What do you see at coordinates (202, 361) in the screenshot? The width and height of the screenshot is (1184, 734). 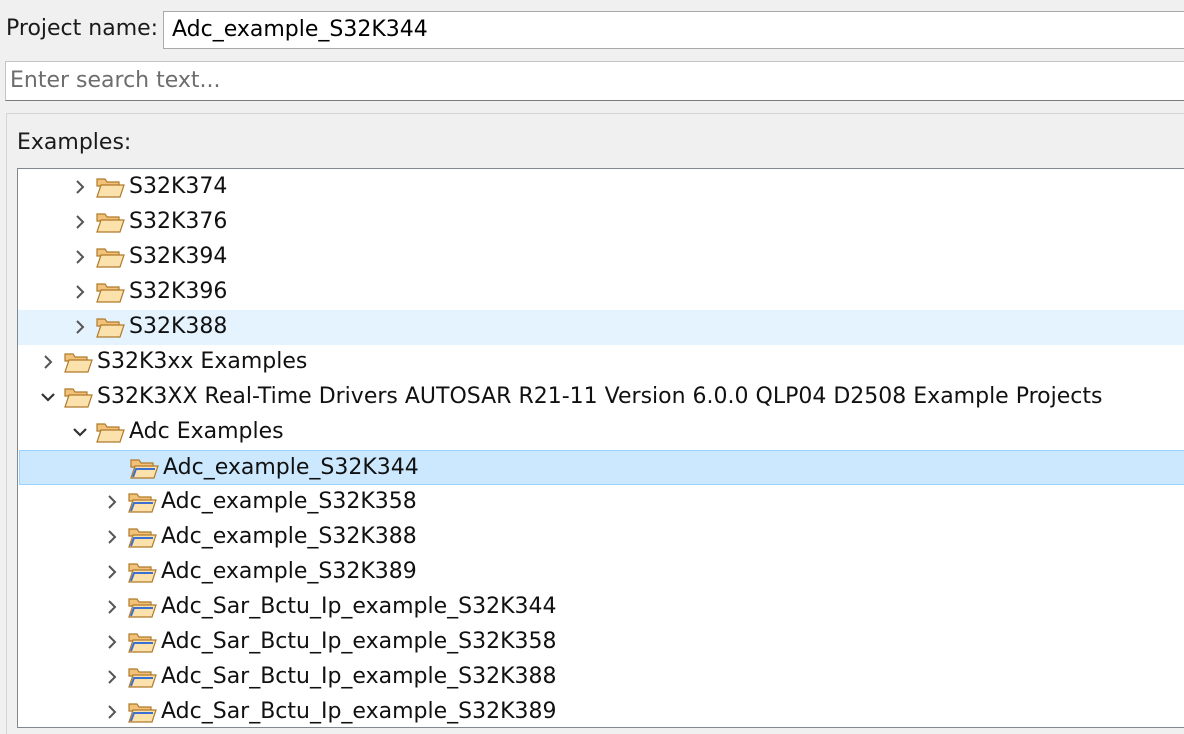 I see `tree-item-label: S32K3xx Examples` at bounding box center [202, 361].